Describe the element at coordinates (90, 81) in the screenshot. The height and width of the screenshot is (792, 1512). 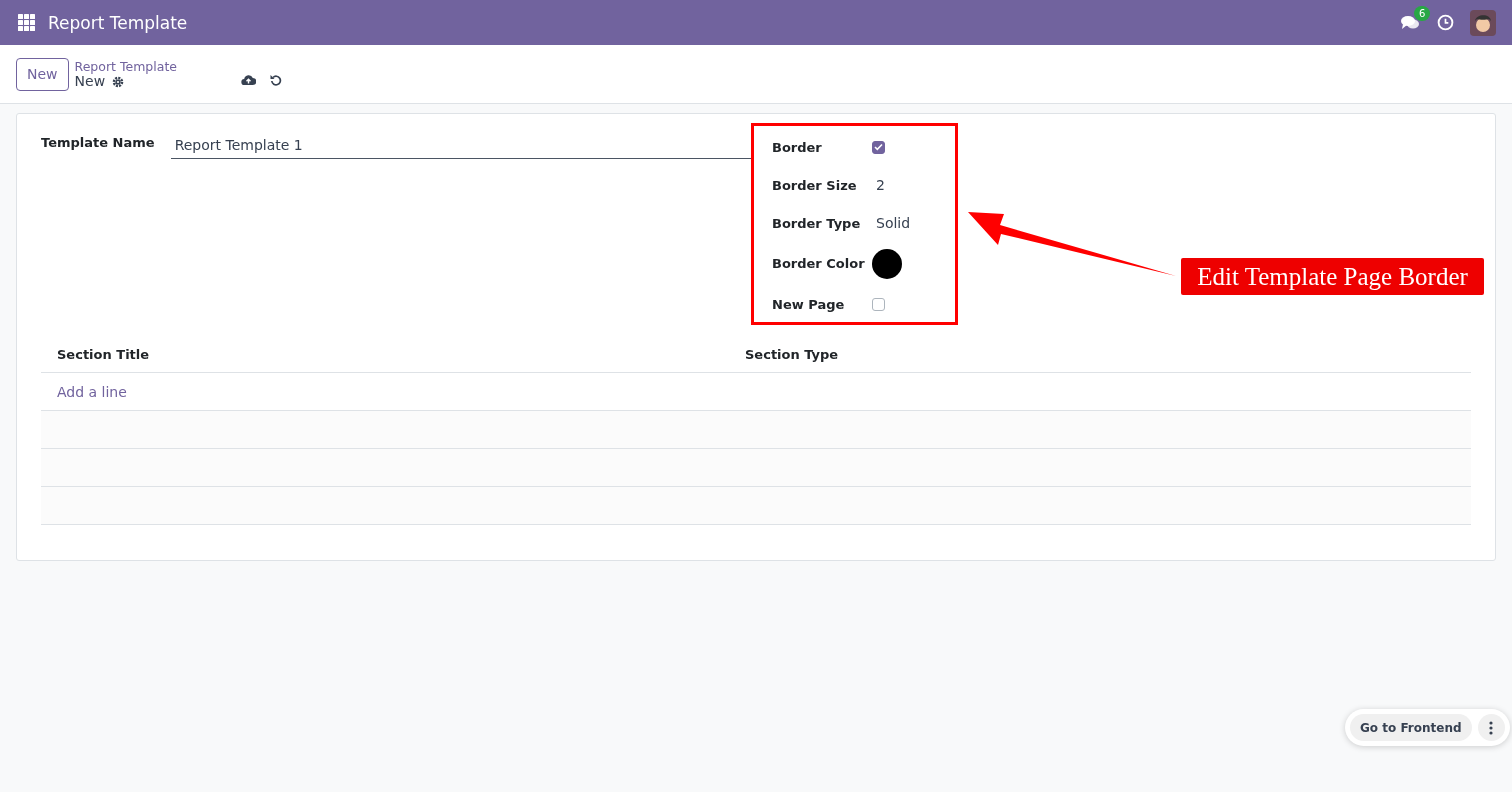
I see `record-name: New` at that location.